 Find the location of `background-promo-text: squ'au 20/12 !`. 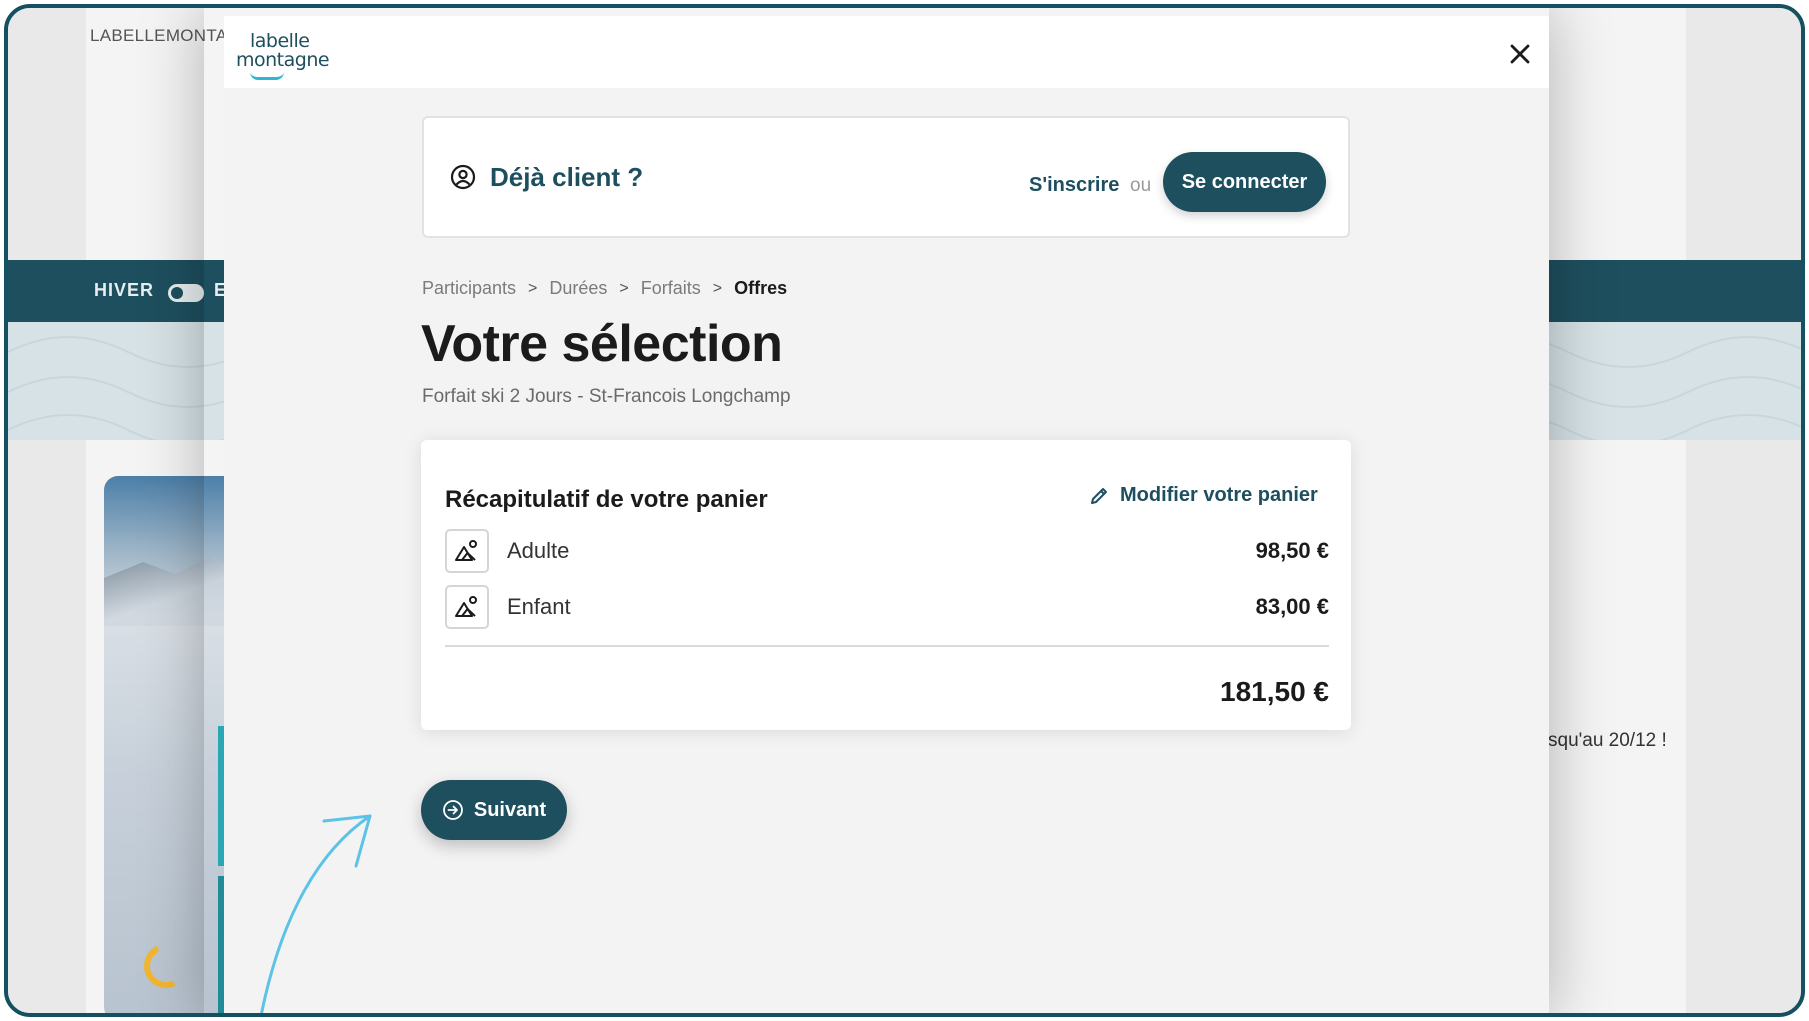

background-promo-text: squ'au 20/12 ! is located at coordinates (1607, 740).